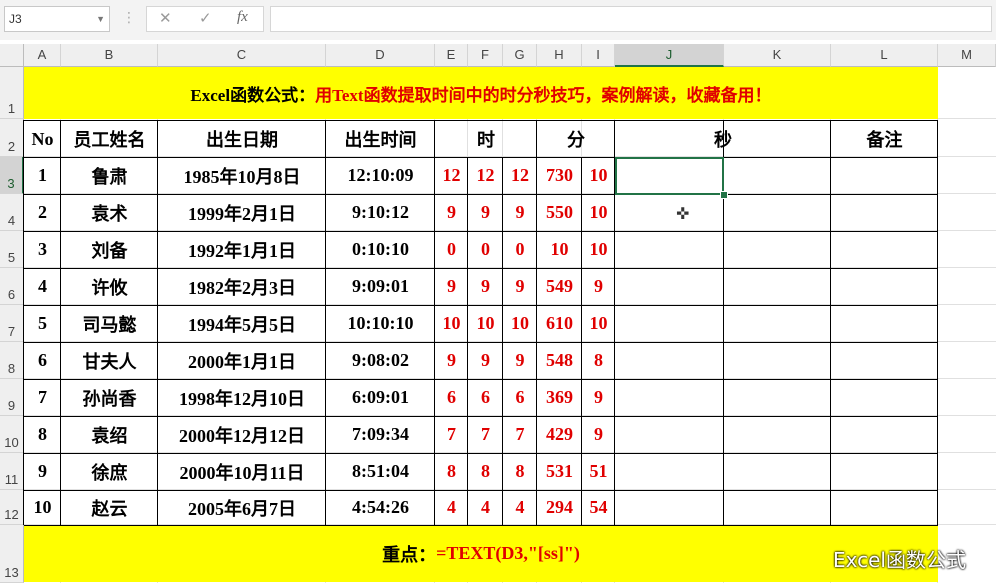 This screenshot has width=996, height=583. What do you see at coordinates (242, 212) in the screenshot?
I see `table-cell-date: 1999年2月1日` at bounding box center [242, 212].